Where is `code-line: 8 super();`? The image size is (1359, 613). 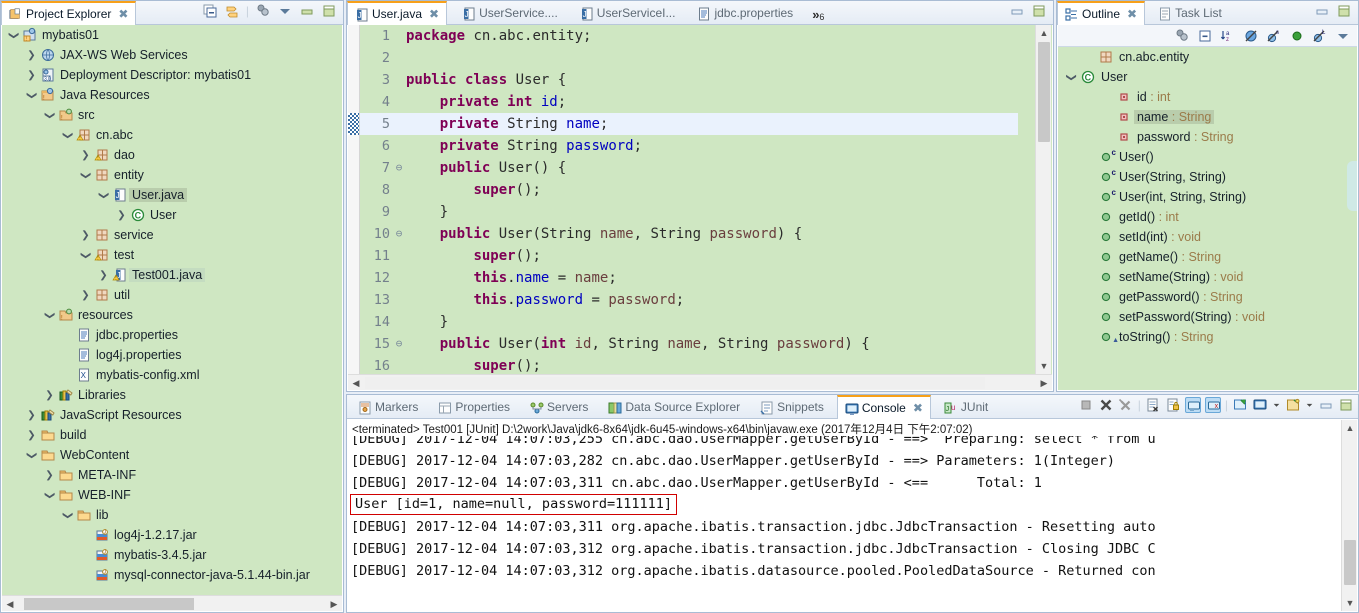 code-line: 8 super(); is located at coordinates (689, 190).